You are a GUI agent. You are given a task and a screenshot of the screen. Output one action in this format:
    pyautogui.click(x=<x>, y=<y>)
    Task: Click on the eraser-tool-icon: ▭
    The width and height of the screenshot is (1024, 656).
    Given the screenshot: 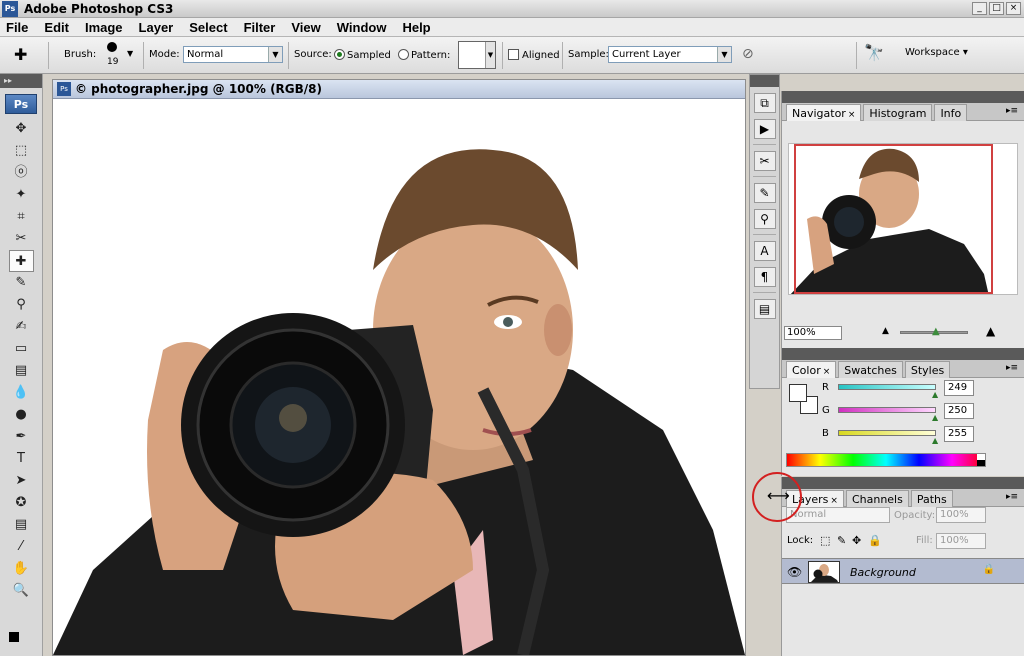 What is the action you would take?
    pyautogui.click(x=21, y=349)
    